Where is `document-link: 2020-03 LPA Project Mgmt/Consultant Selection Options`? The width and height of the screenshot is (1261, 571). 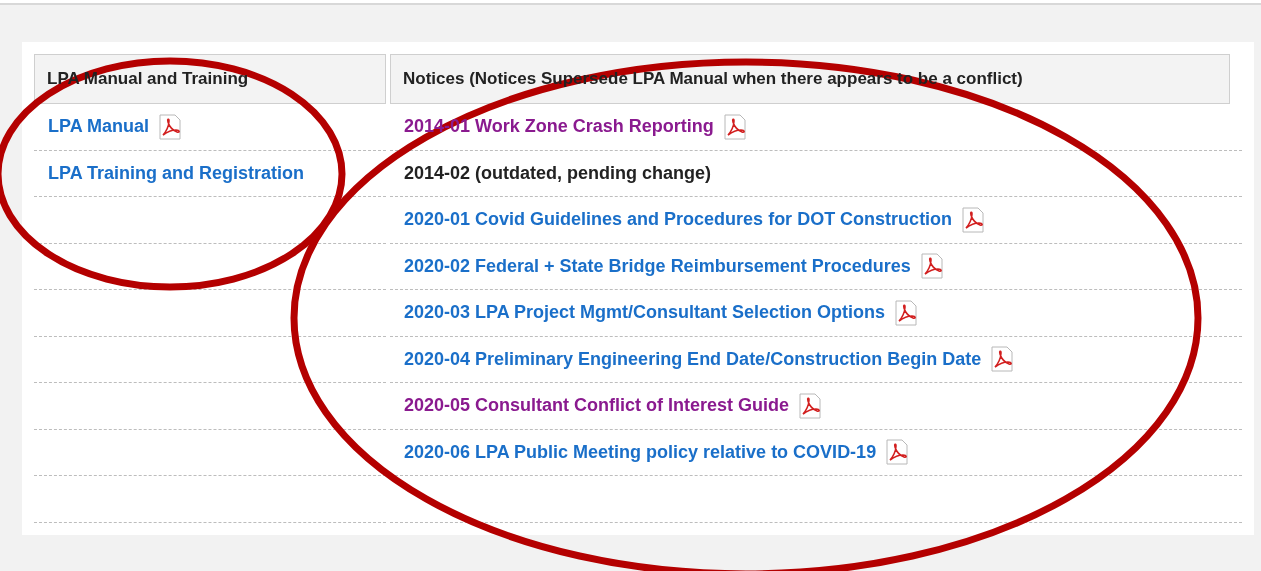 document-link: 2020-03 LPA Project Mgmt/Consultant Selection Options is located at coordinates (645, 313).